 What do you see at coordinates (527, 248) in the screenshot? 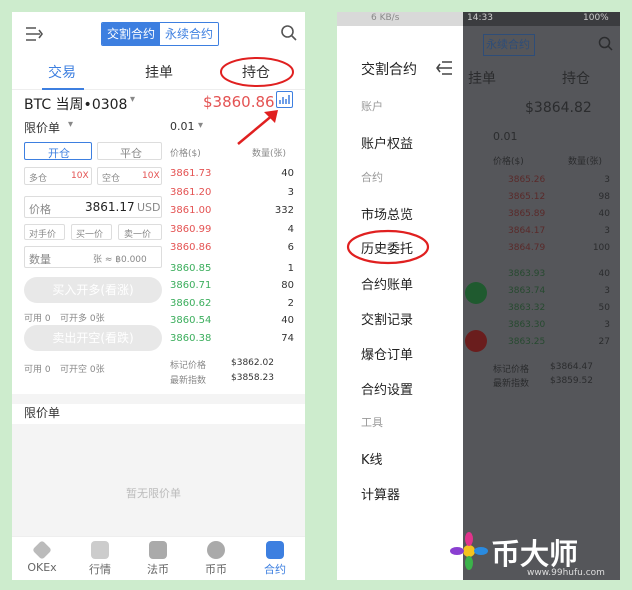
I see `bg-ask-price: 3864.79` at bounding box center [527, 248].